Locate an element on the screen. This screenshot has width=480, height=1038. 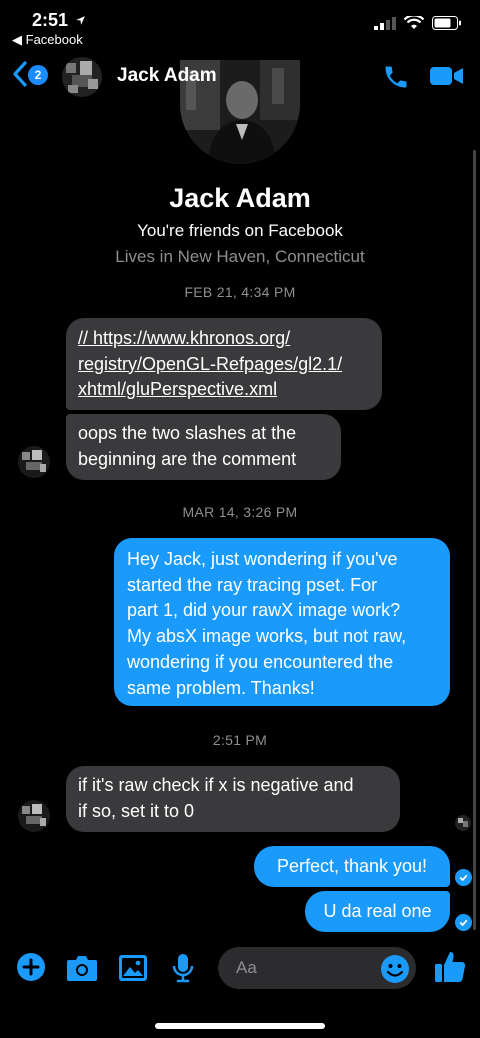
back-button is located at coordinates (20, 76).